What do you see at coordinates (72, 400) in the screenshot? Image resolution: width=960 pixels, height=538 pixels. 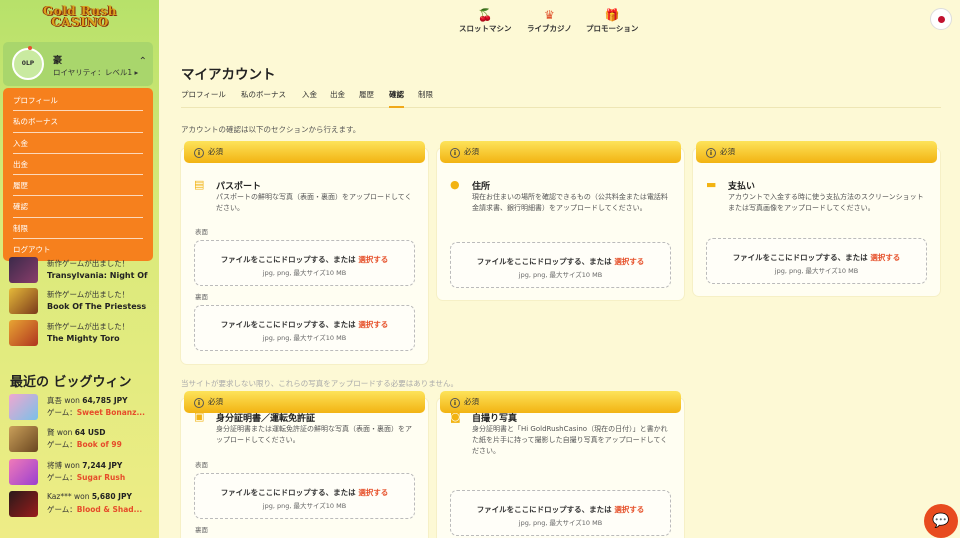 I see `won-label: won` at bounding box center [72, 400].